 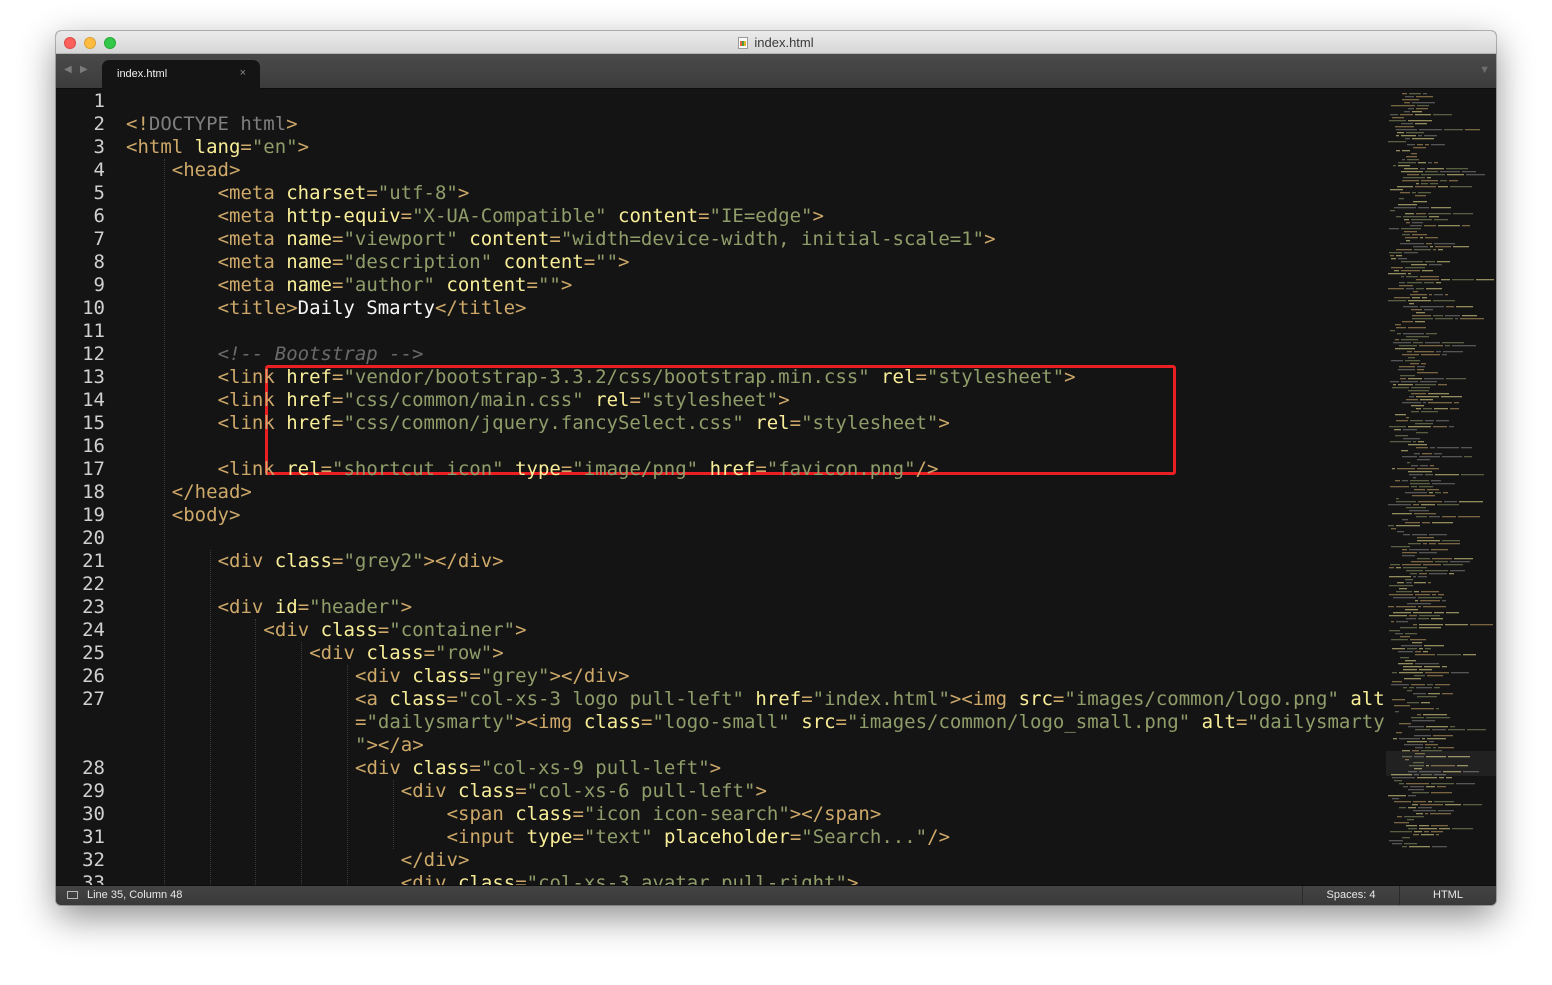 I want to click on indent-guide, so click(x=210, y=717).